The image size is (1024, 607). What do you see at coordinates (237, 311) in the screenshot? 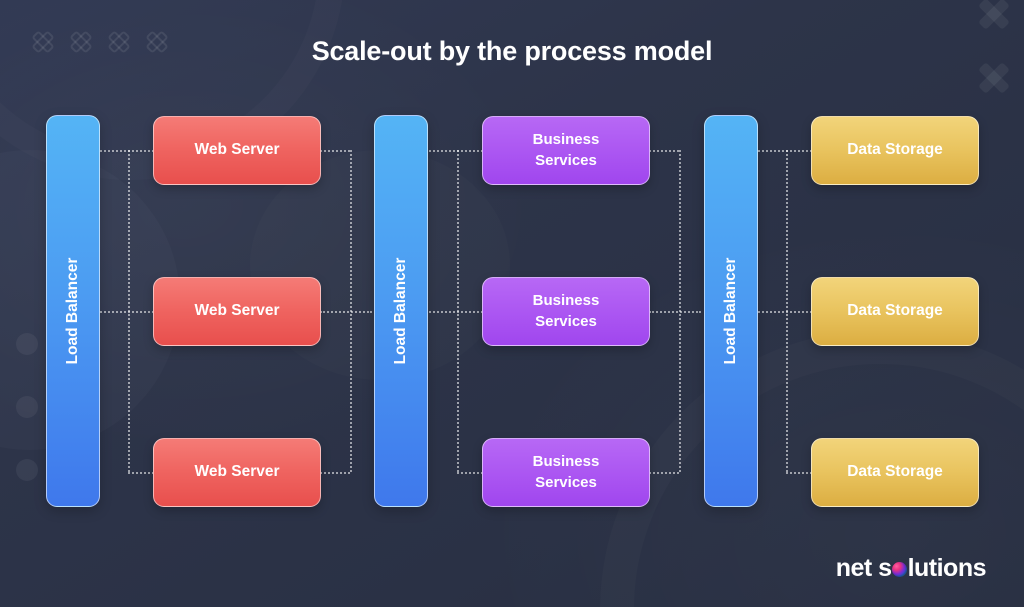
I see `web-server-node-2: Web Server` at bounding box center [237, 311].